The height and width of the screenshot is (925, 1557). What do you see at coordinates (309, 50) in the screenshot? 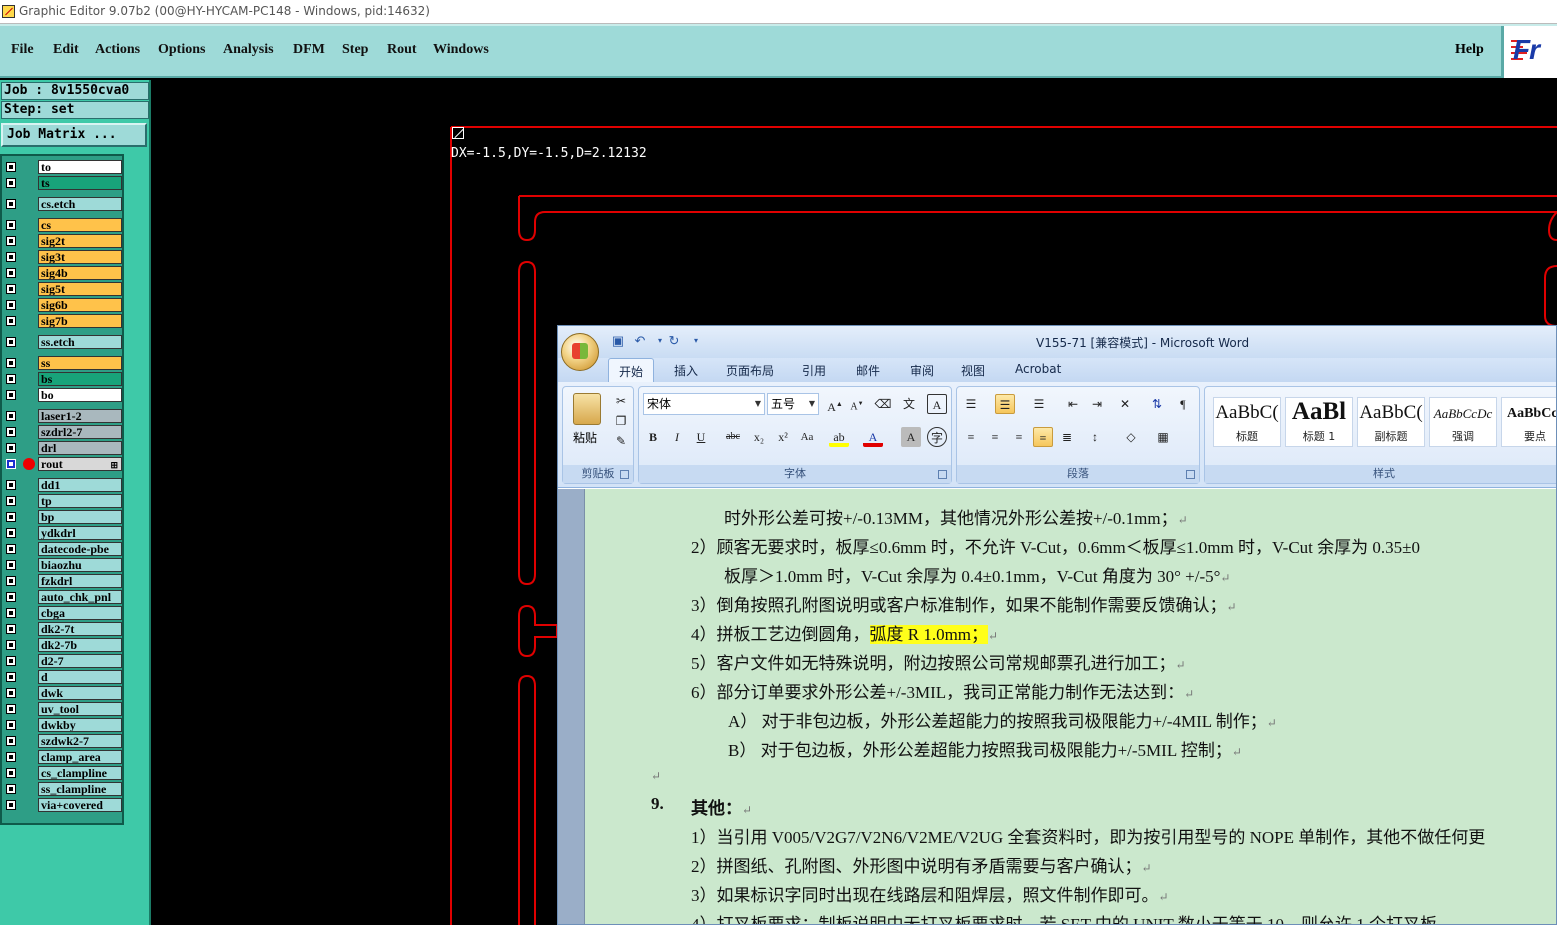
I see `menu-dfm: DFM` at bounding box center [309, 50].